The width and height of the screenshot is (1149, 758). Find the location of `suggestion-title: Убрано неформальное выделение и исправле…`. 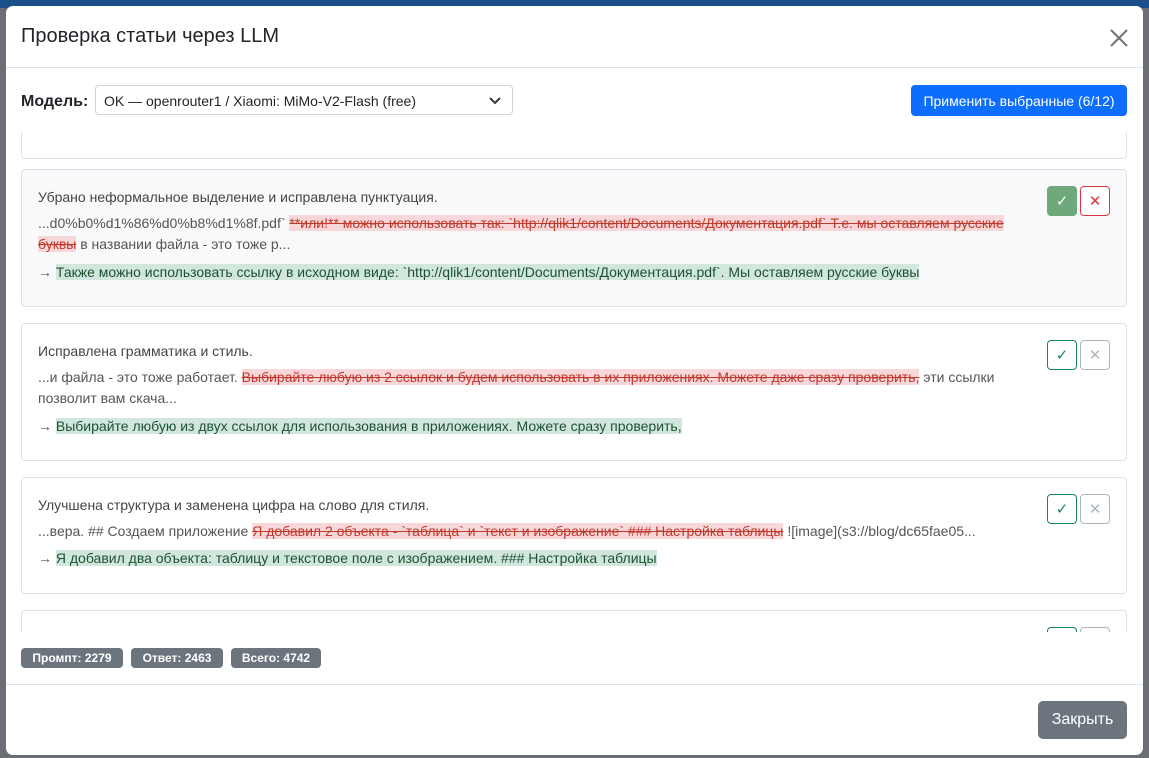

suggestion-title: Убрано неформальное выделение и исправле… is located at coordinates (238, 197).